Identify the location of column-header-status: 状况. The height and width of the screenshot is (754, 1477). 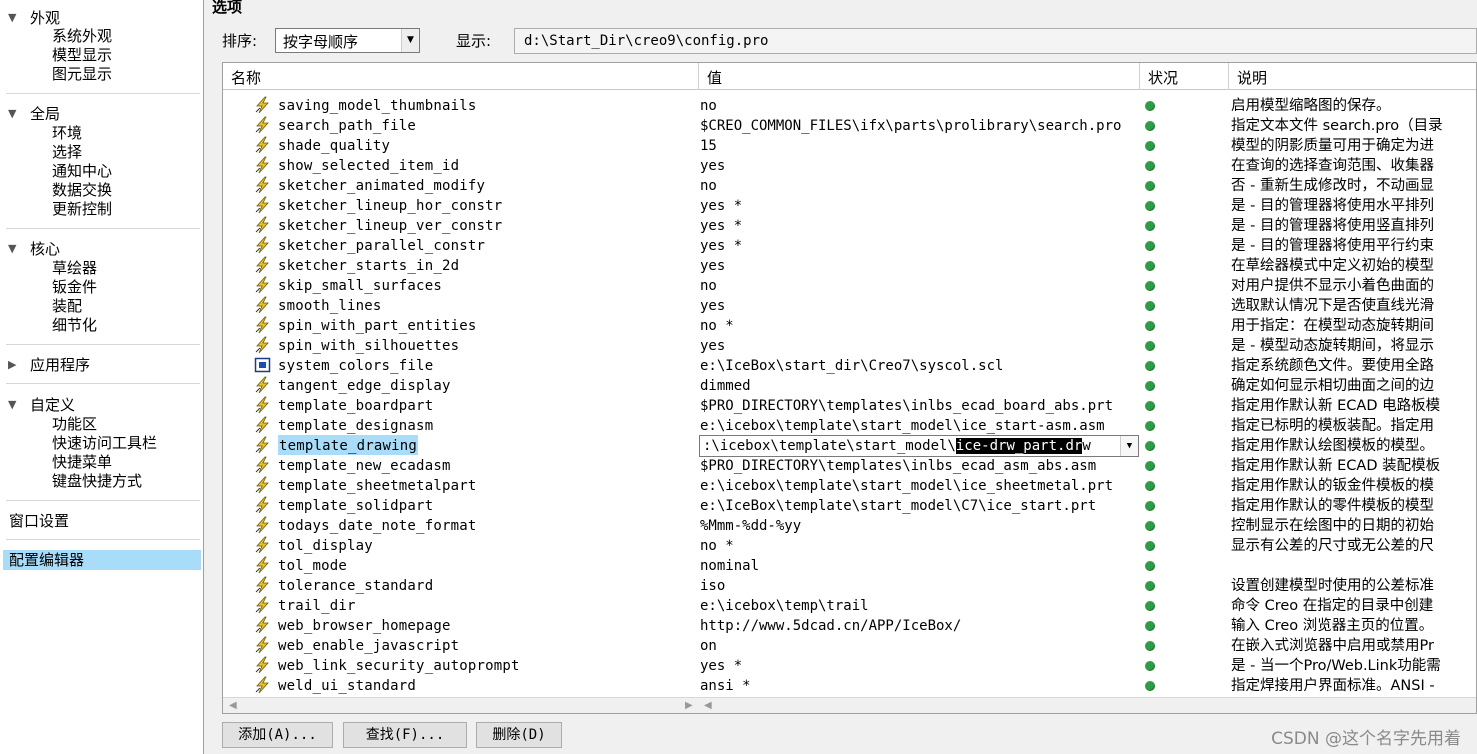
(1184, 76).